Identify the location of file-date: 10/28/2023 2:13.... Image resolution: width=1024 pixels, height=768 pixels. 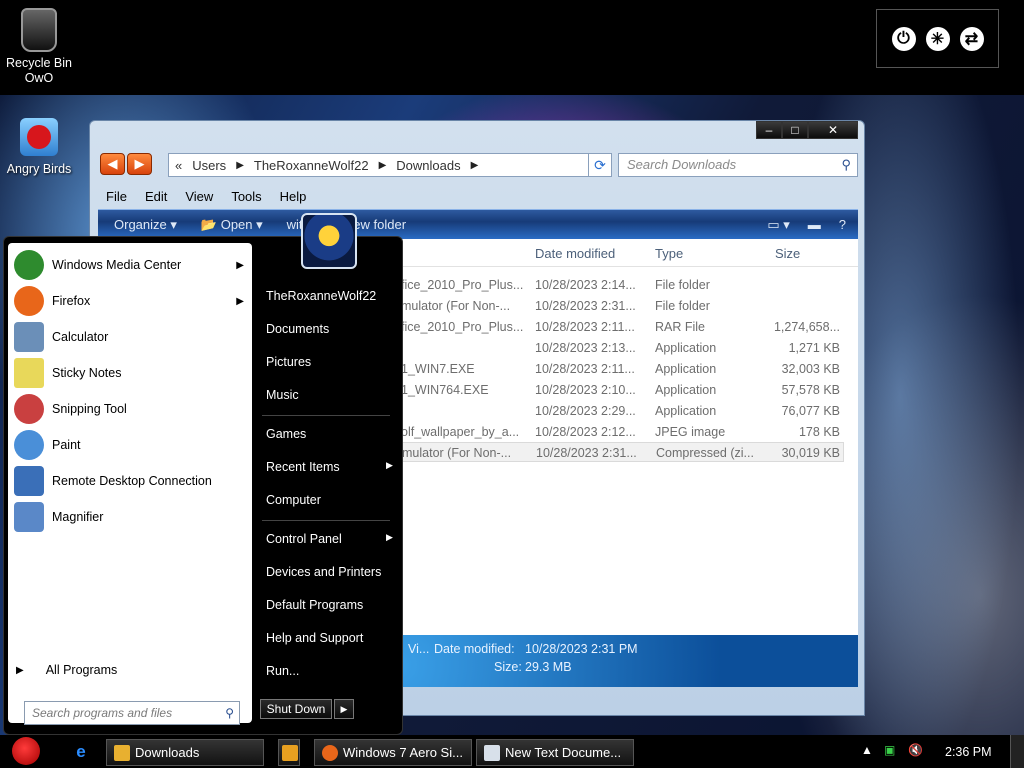
(585, 348).